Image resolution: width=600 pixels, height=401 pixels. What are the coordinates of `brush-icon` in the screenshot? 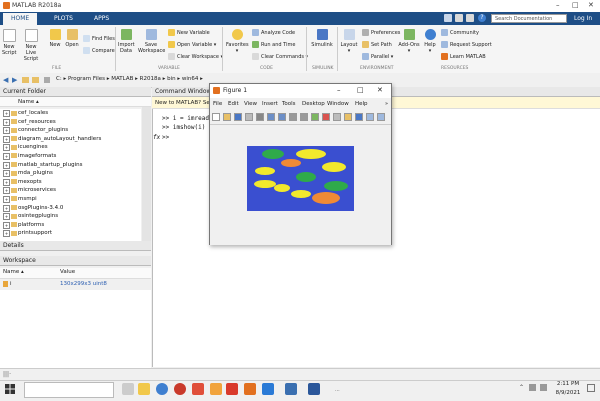 It's located at (326, 117).